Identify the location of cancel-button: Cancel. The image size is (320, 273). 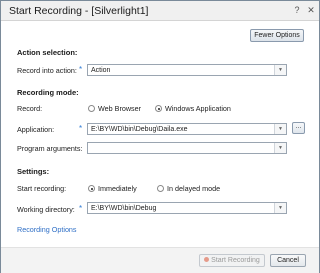
(288, 260).